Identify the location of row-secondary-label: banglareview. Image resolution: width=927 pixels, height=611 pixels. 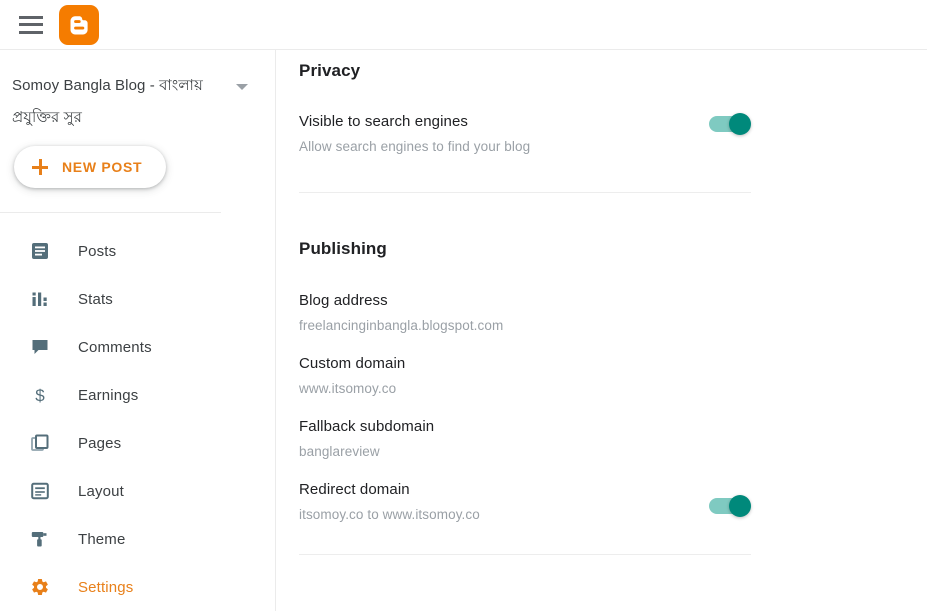
(339, 451).